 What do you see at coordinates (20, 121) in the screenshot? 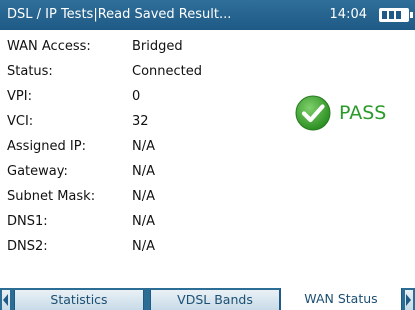
I see `field-label: VCI:` at bounding box center [20, 121].